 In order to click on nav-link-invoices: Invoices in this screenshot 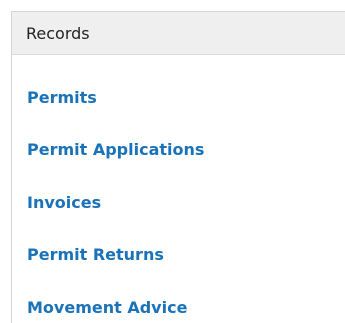, I will do `click(64, 202)`.